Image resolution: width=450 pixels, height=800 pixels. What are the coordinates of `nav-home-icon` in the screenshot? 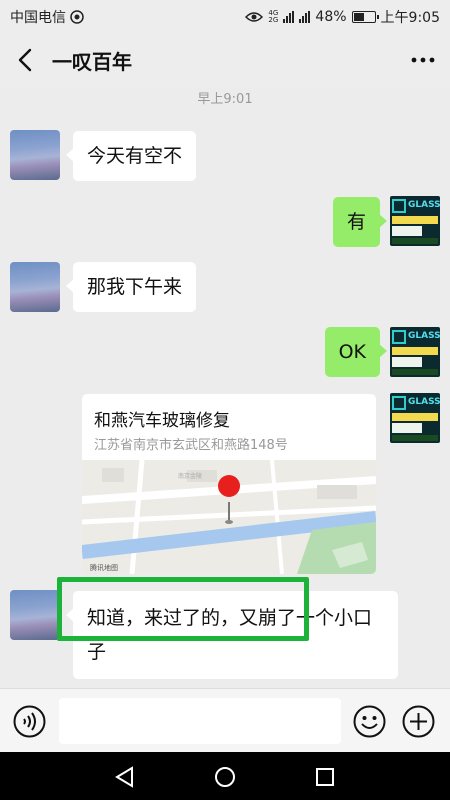 It's located at (225, 777).